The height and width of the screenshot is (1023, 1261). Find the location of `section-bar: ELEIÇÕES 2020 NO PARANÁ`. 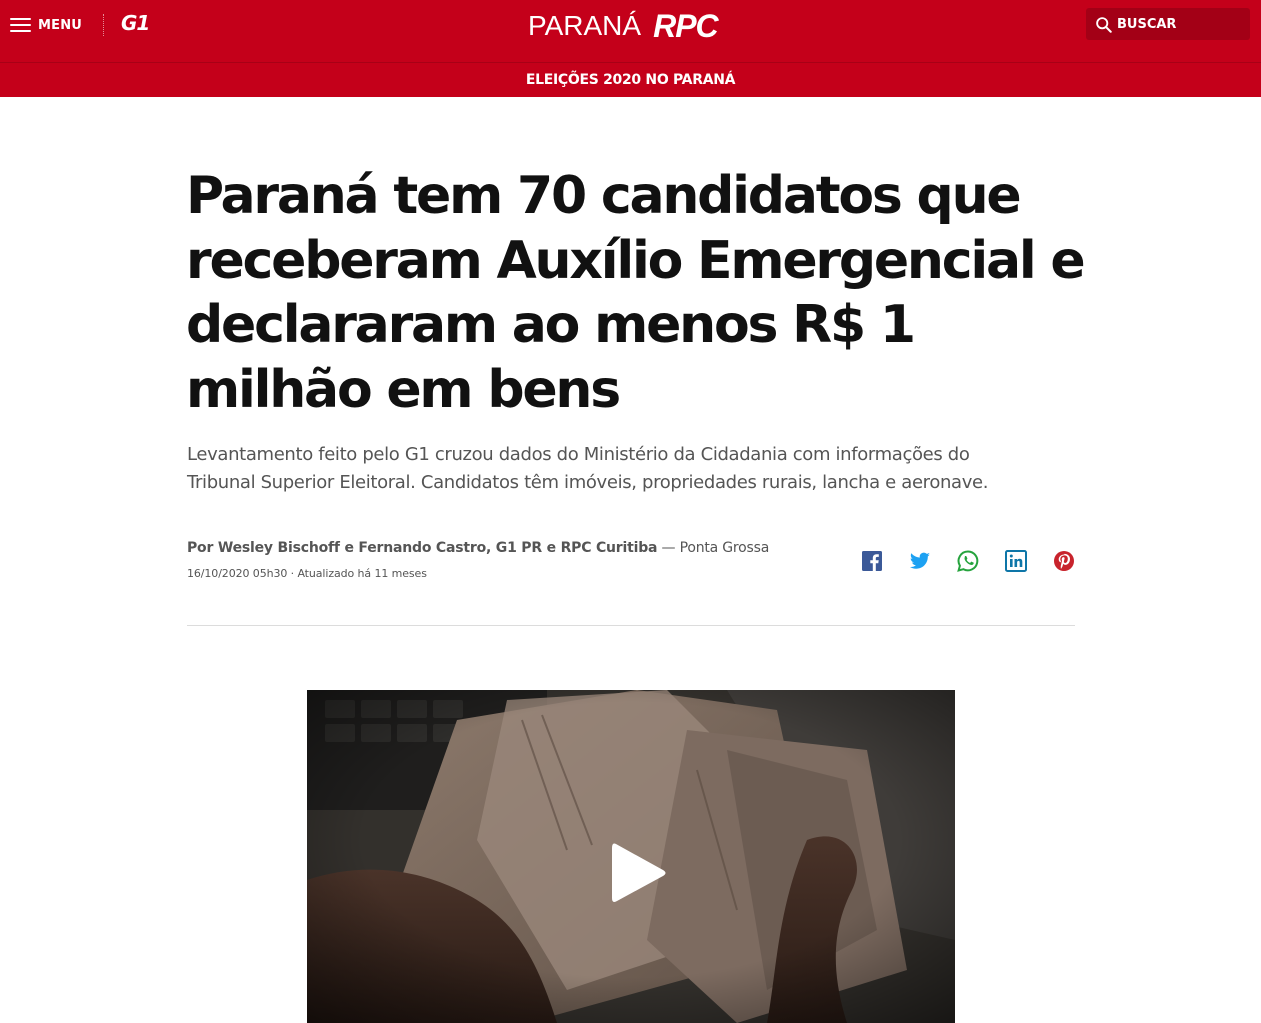

section-bar: ELEIÇÕES 2020 NO PARANÁ is located at coordinates (630, 79).